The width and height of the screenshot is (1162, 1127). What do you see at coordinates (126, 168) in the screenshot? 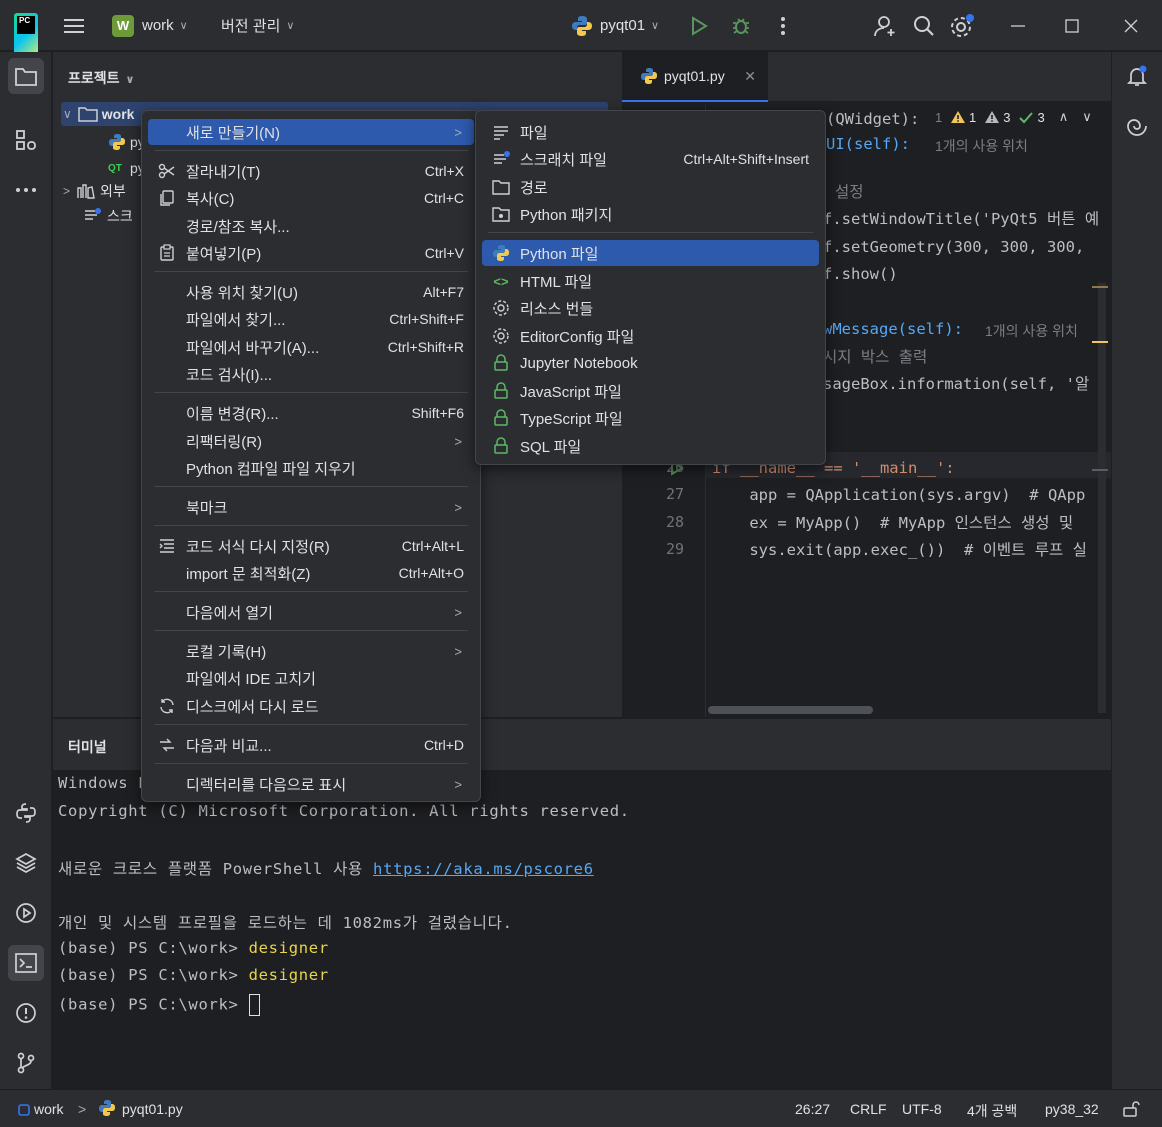
I see `tree-item-qt-file: QT py` at bounding box center [126, 168].